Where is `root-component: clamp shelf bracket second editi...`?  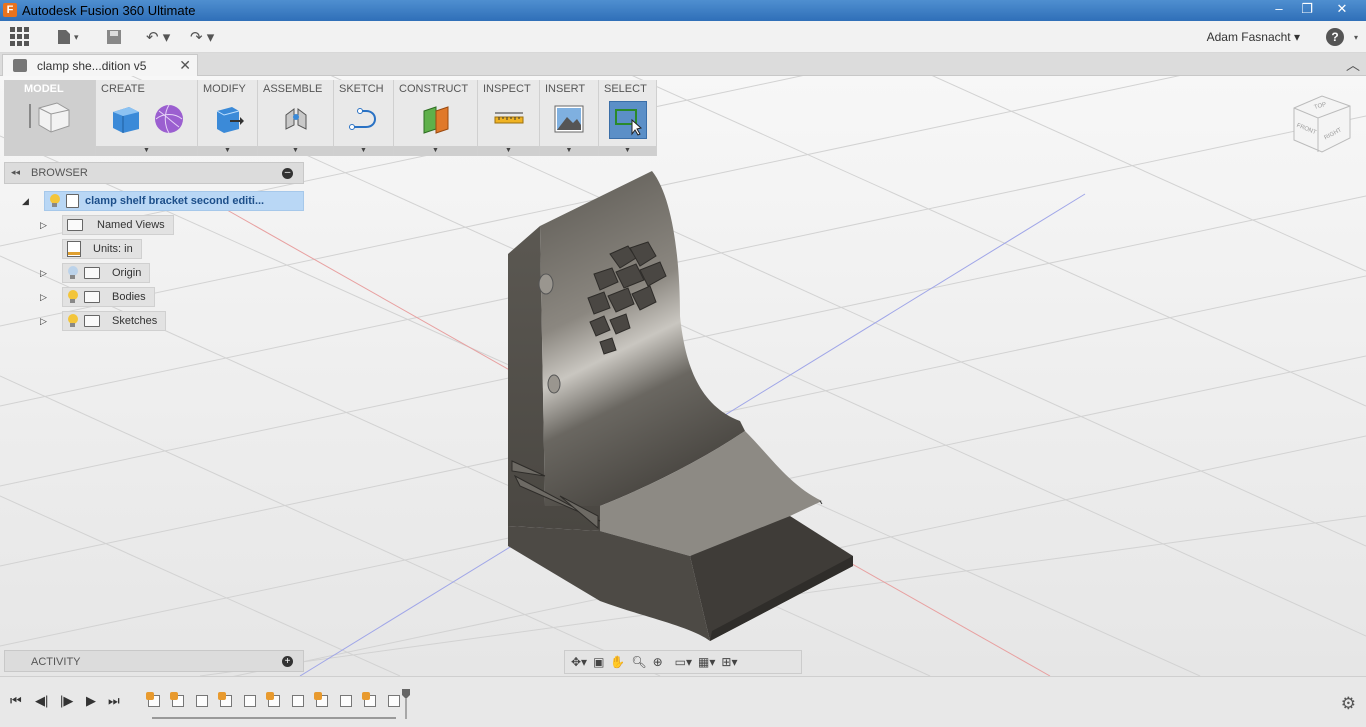 root-component: clamp shelf bracket second editi... is located at coordinates (174, 201).